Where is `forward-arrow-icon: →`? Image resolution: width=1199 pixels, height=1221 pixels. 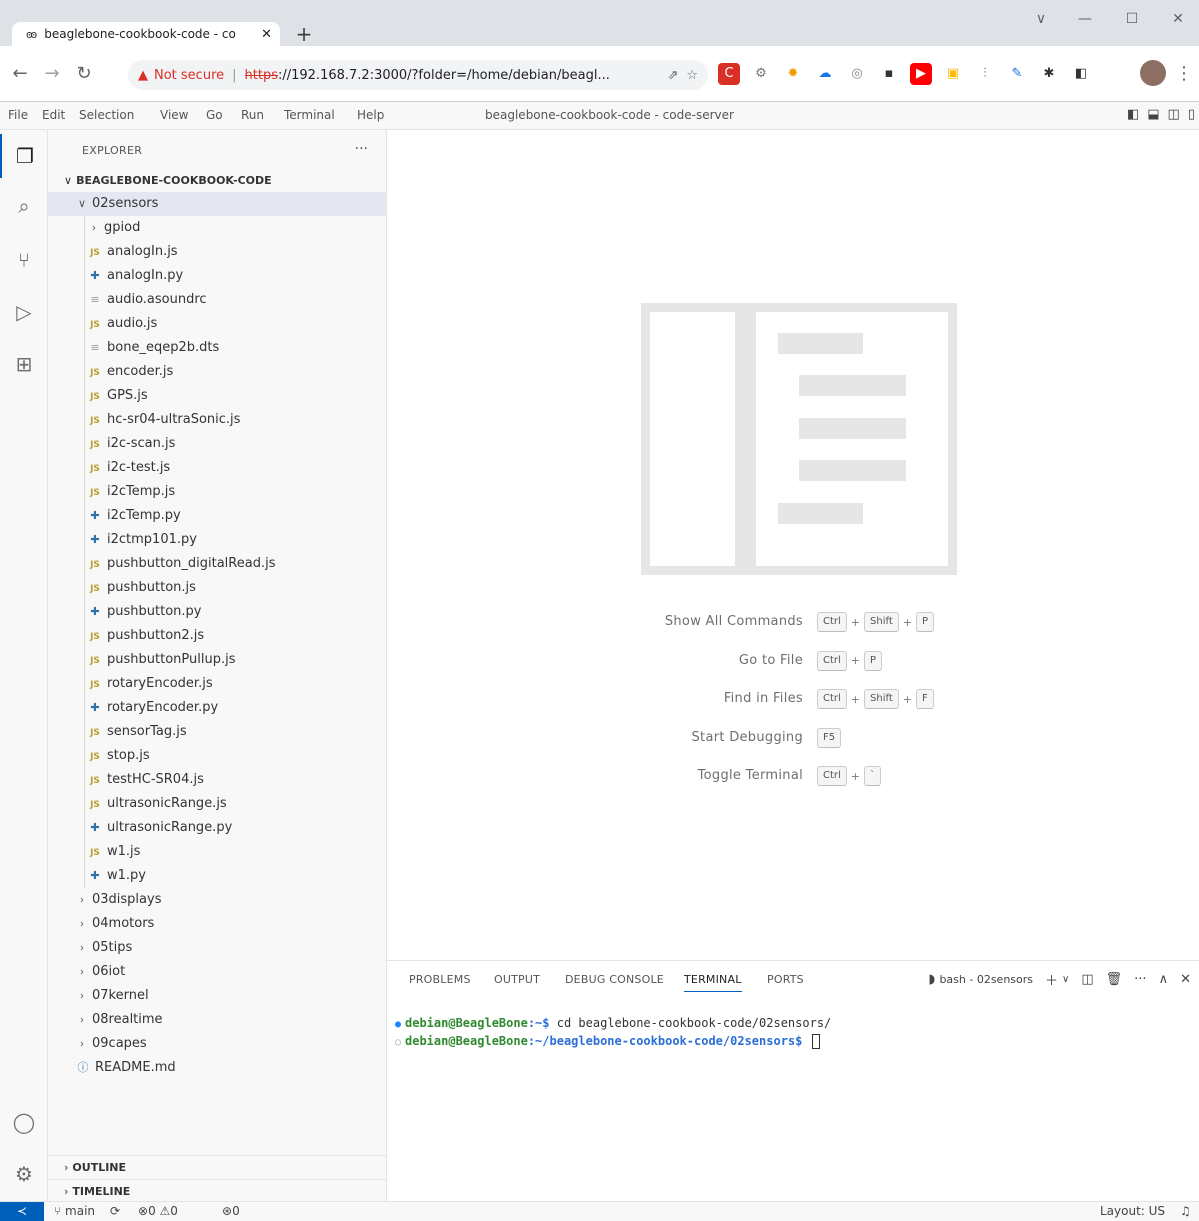
forward-arrow-icon: → is located at coordinates (52, 74).